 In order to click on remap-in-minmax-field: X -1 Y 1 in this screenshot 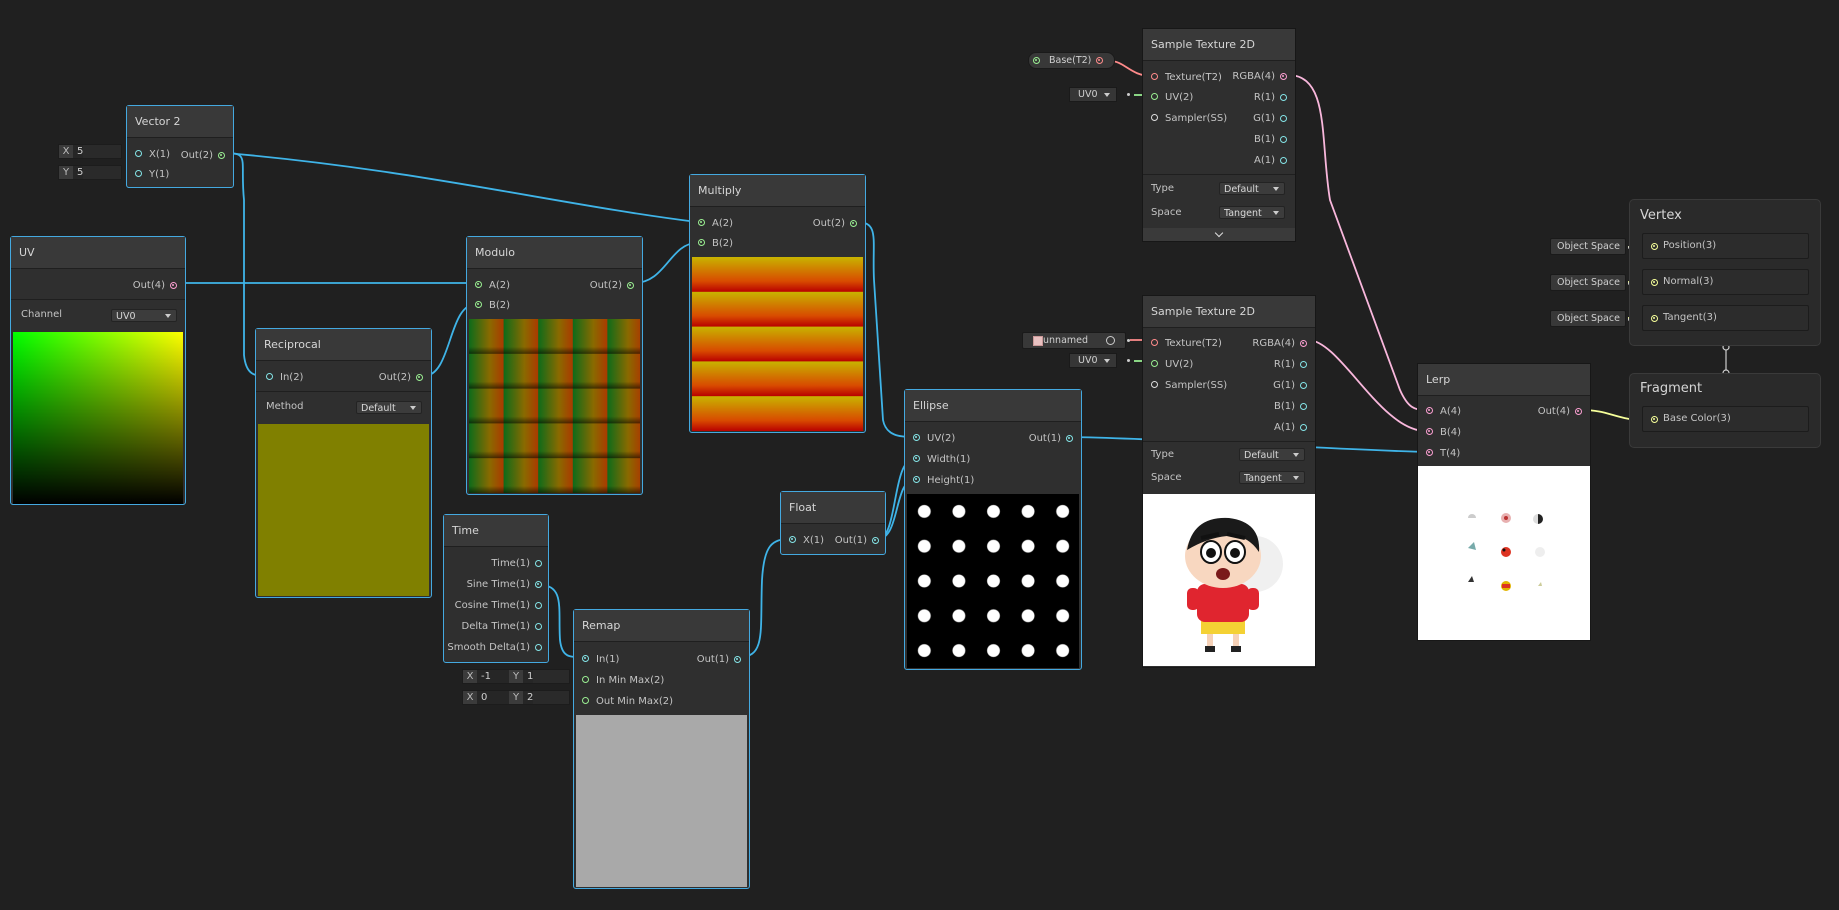, I will do `click(516, 676)`.